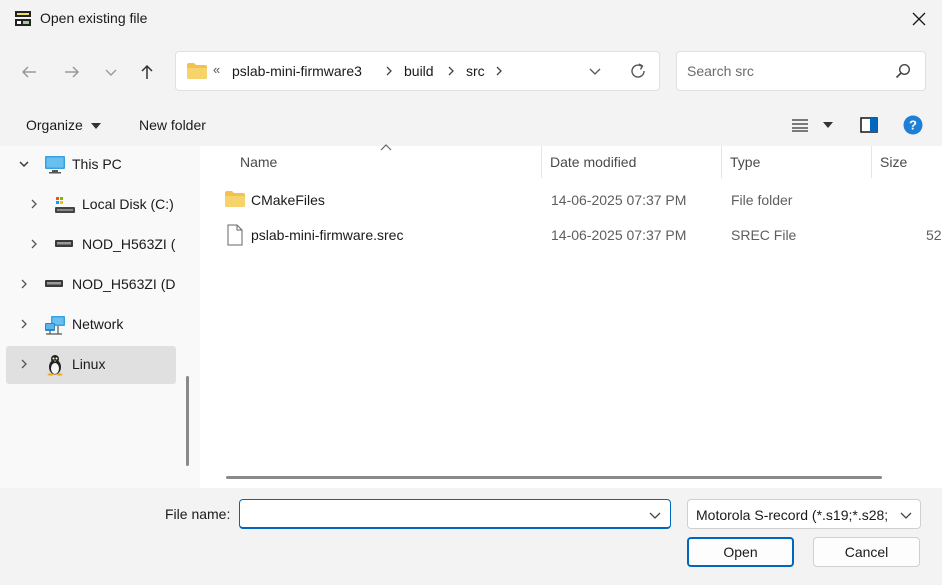  What do you see at coordinates (258, 162) in the screenshot?
I see `column-header-name: Name` at bounding box center [258, 162].